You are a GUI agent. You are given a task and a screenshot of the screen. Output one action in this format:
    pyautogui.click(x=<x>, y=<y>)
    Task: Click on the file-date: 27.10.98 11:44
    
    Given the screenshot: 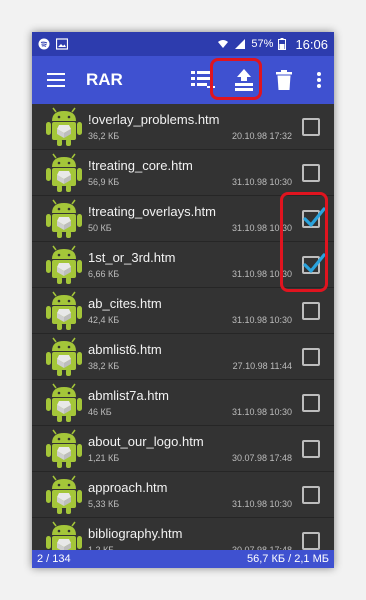 What is the action you would take?
    pyautogui.click(x=262, y=366)
    